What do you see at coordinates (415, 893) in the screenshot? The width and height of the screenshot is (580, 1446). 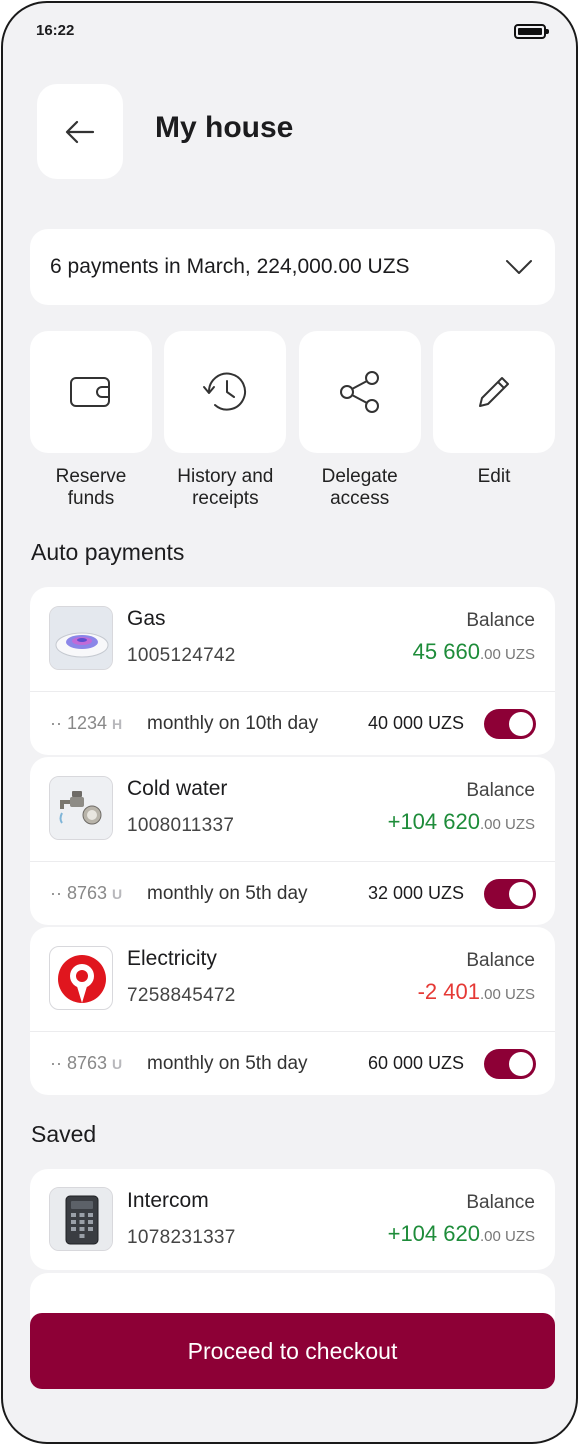 I see `payment-amount: 32 000 UZS` at bounding box center [415, 893].